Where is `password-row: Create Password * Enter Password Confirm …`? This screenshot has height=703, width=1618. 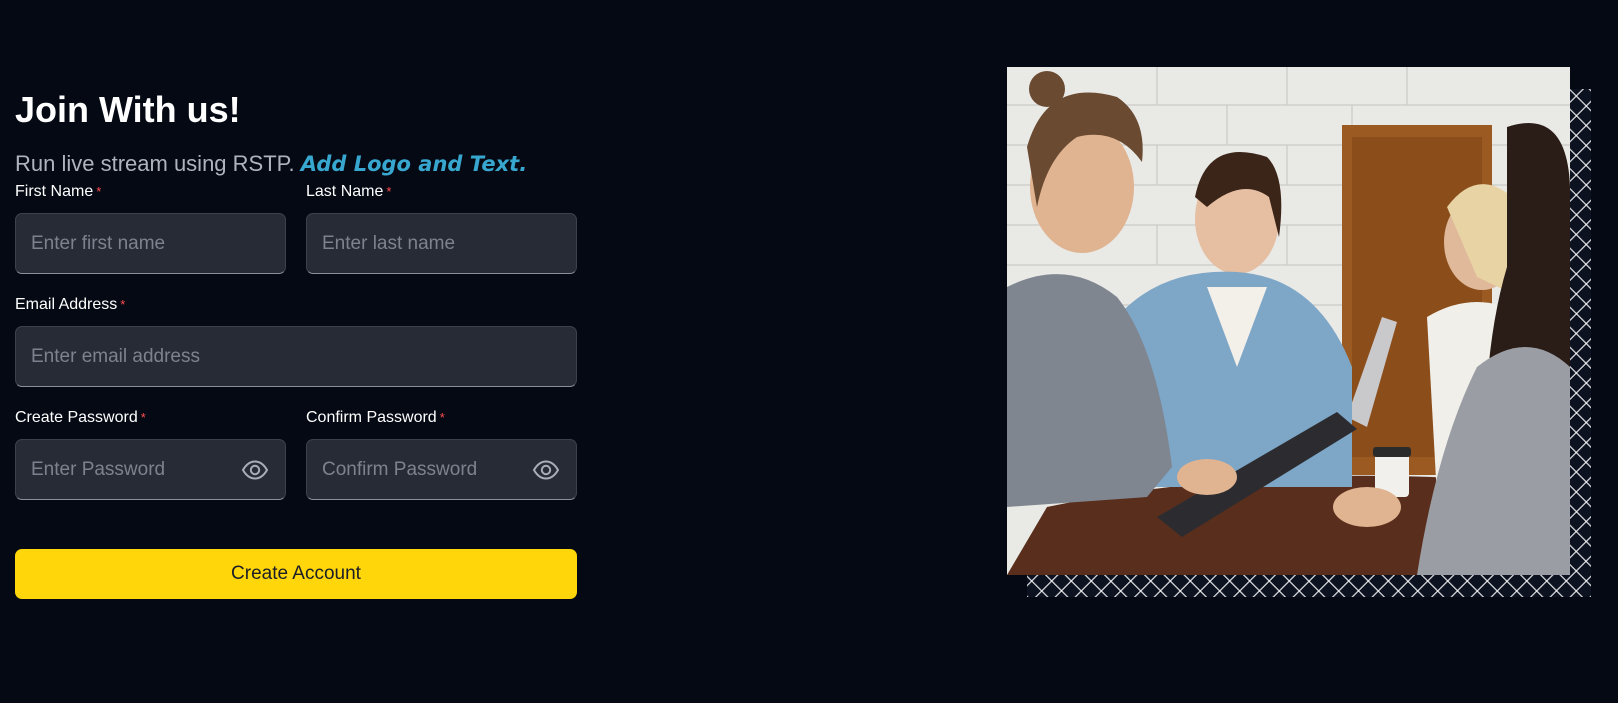
password-row: Create Password * Enter Password Confirm … is located at coordinates (296, 454).